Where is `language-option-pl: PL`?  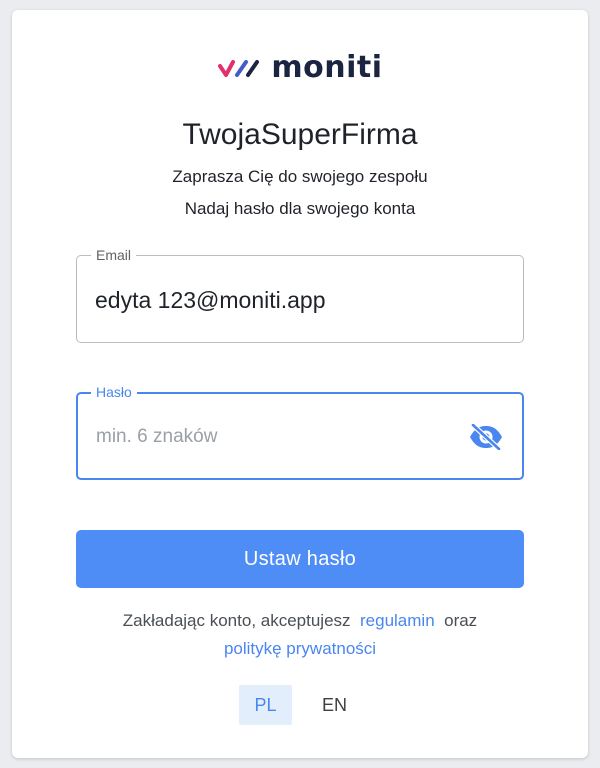 language-option-pl: PL is located at coordinates (265, 705).